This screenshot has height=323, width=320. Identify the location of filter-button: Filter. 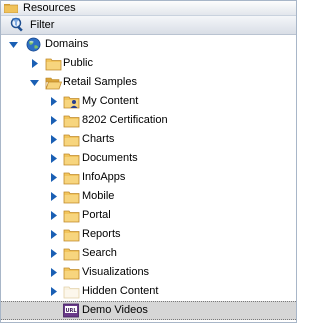
(148, 25).